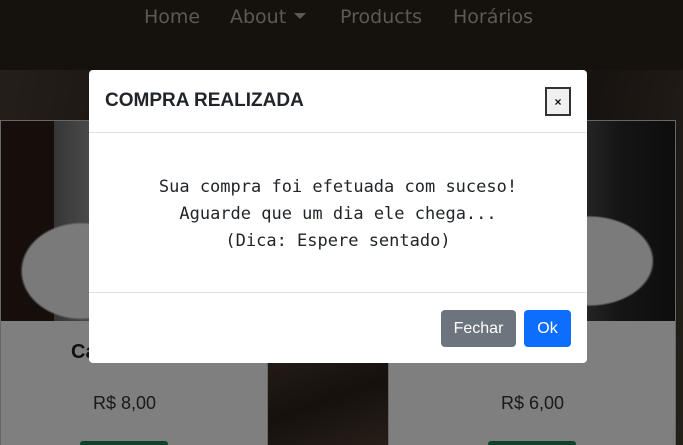 The image size is (683, 445). I want to click on close-icon: ×, so click(558, 101).